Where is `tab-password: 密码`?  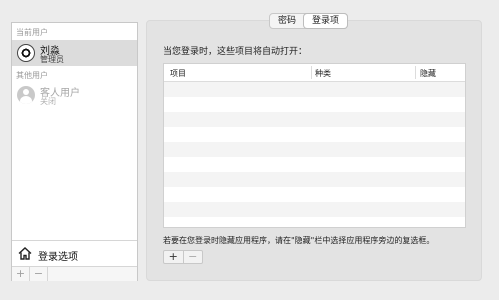
tab-password: 密码 is located at coordinates (287, 21).